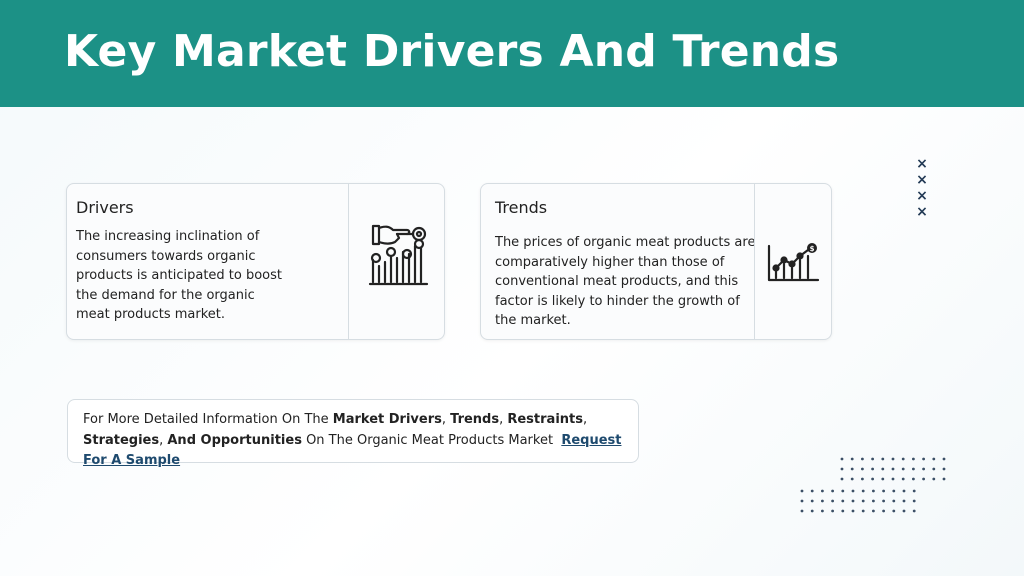  What do you see at coordinates (234, 440) in the screenshot?
I see `info-bold-opportunities: And Opportunities` at bounding box center [234, 440].